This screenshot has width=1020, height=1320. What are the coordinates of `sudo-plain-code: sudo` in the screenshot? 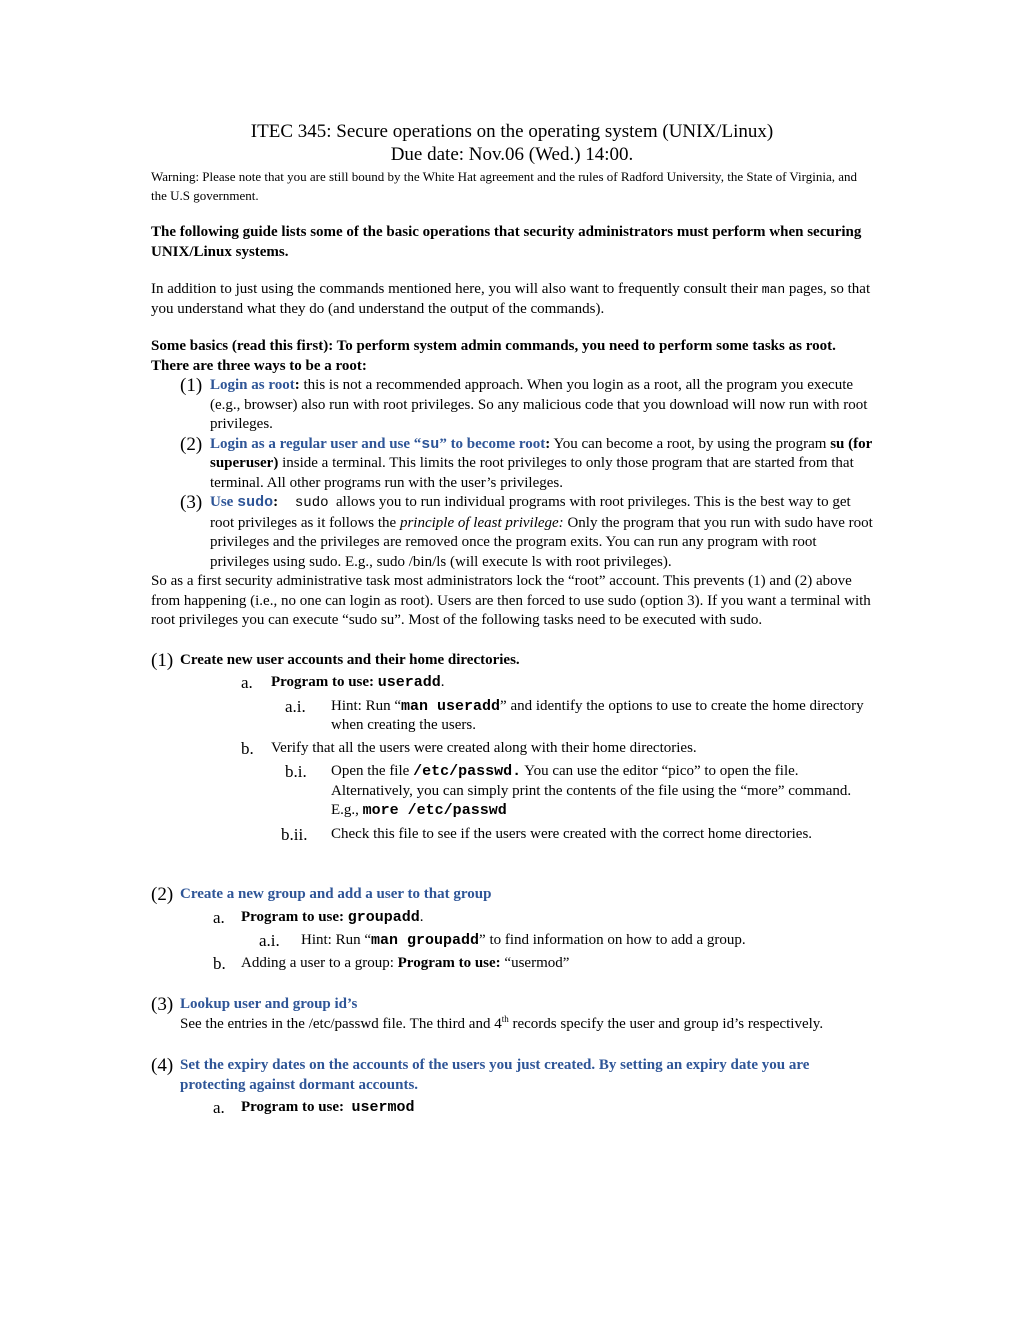 It's located at (303, 503).